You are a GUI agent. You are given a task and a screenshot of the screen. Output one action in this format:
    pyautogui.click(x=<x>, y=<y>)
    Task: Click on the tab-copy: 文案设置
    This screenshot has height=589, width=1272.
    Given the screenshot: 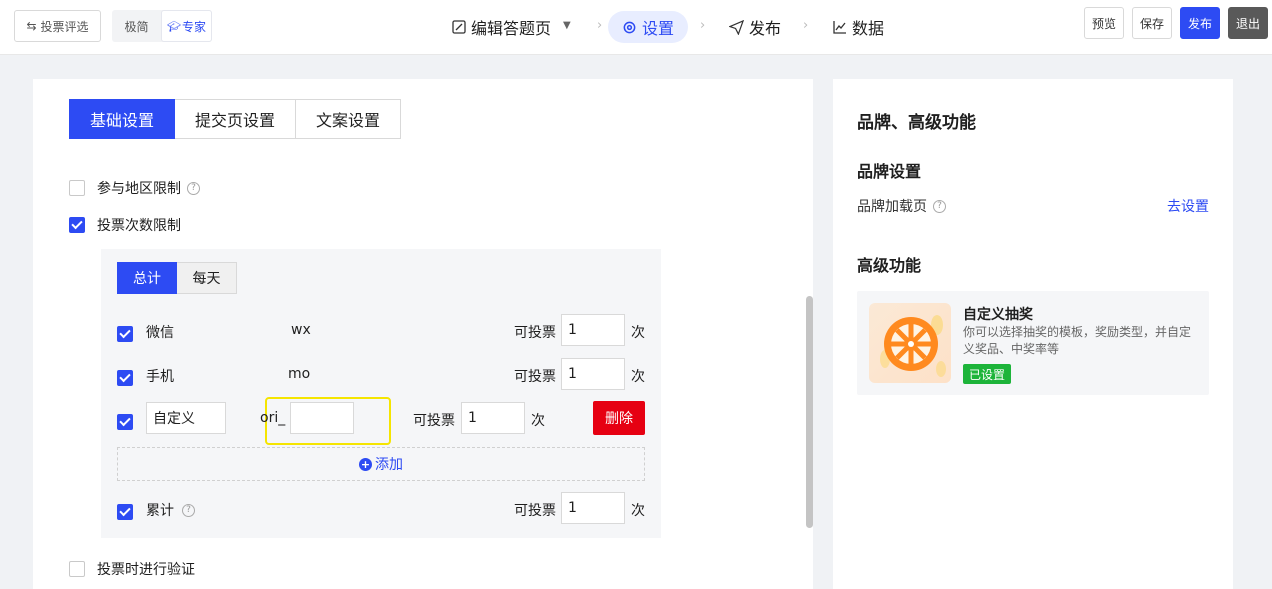 What is the action you would take?
    pyautogui.click(x=348, y=119)
    